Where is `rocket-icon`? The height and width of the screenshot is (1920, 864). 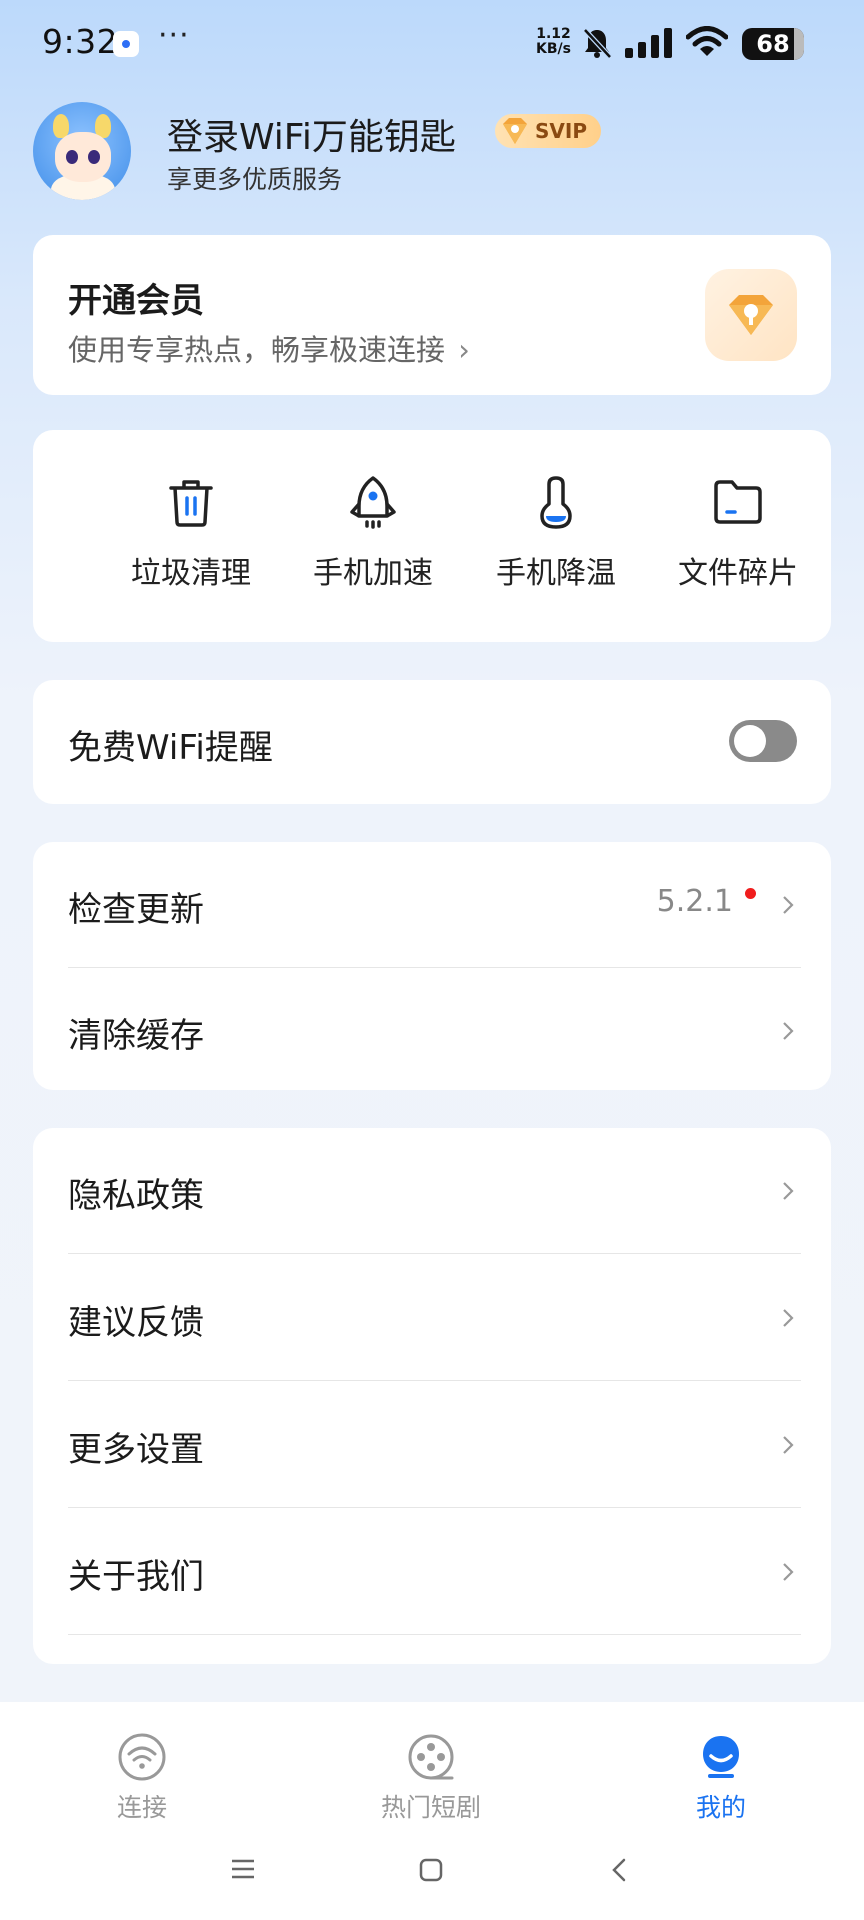
rocket-icon is located at coordinates (373, 502).